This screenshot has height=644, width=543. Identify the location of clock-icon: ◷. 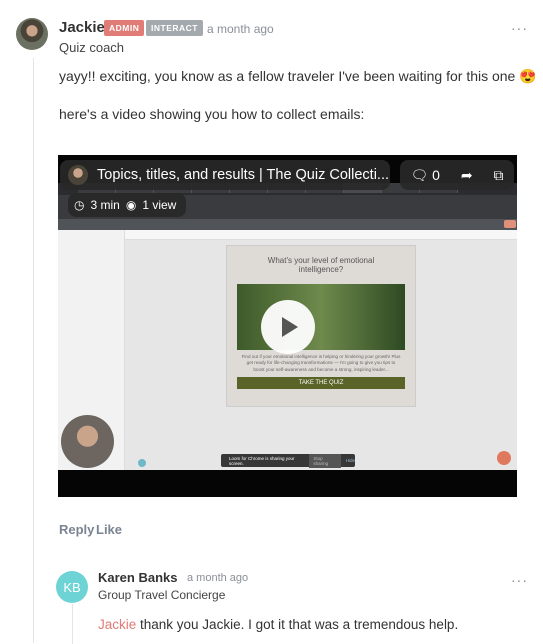
(79, 205).